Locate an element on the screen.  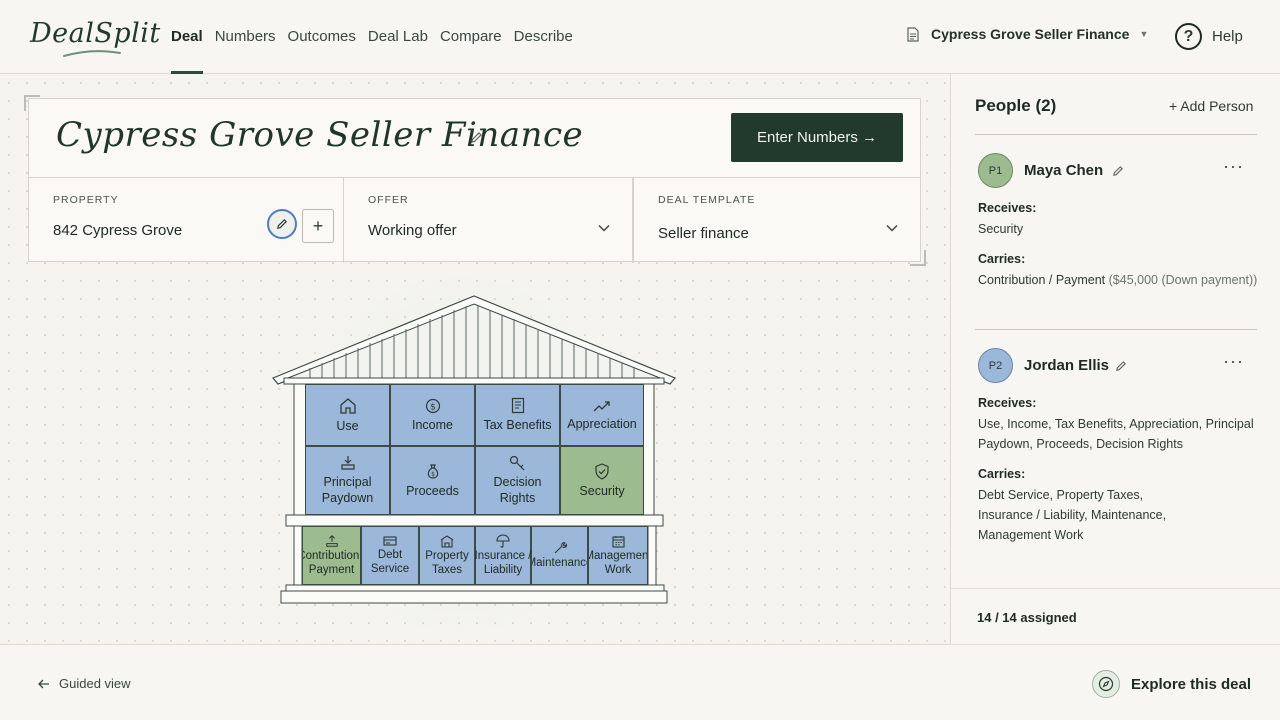
house-cell-tax-benefits: Tax Benefits is located at coordinates (517, 415).